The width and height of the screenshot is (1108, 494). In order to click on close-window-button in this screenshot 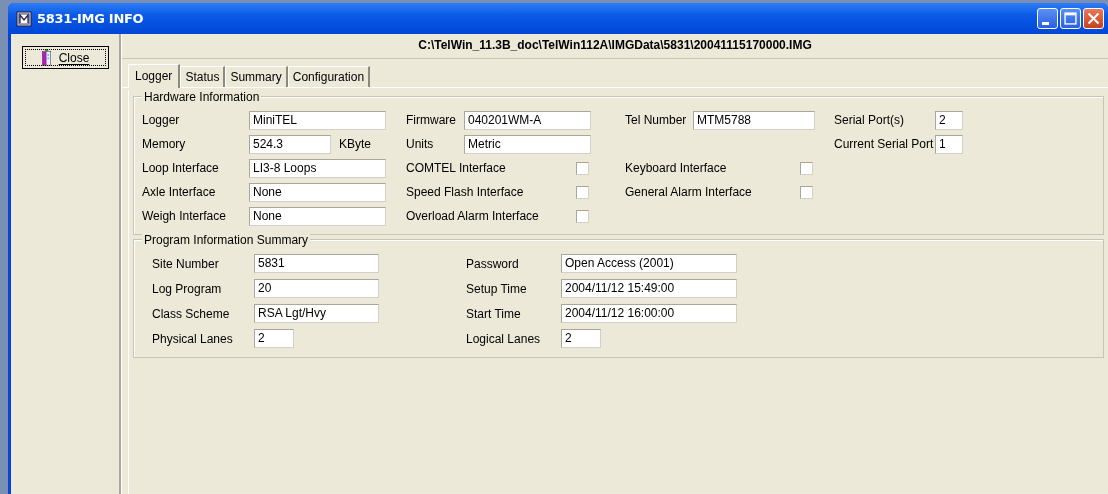, I will do `click(1093, 18)`.